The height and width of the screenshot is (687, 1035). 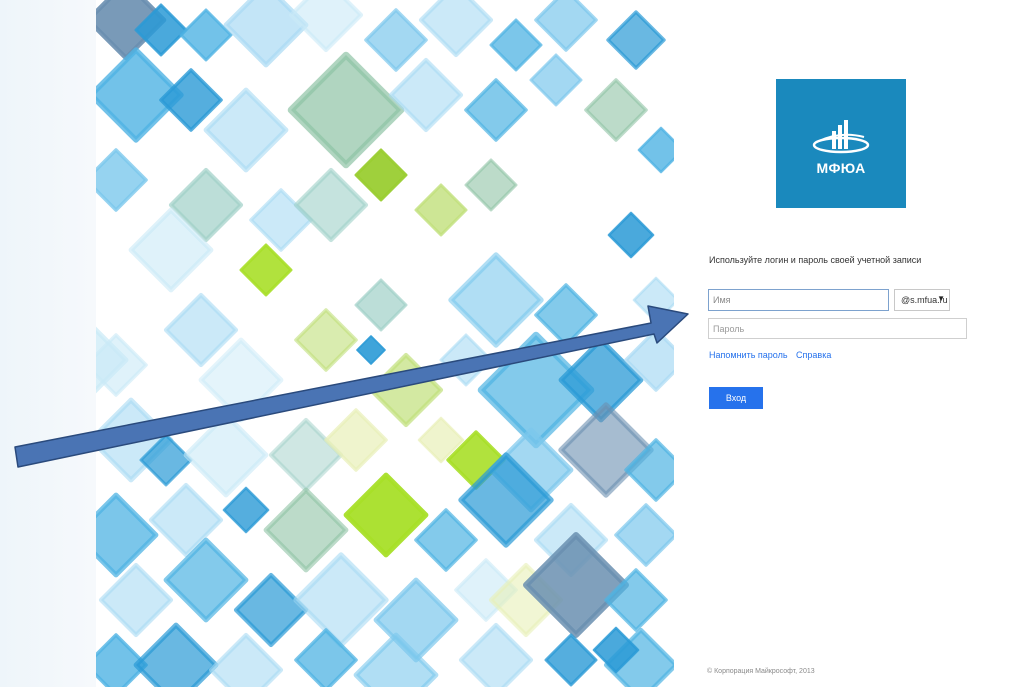 I want to click on dropdown-arrow-icon: ▼, so click(x=941, y=298).